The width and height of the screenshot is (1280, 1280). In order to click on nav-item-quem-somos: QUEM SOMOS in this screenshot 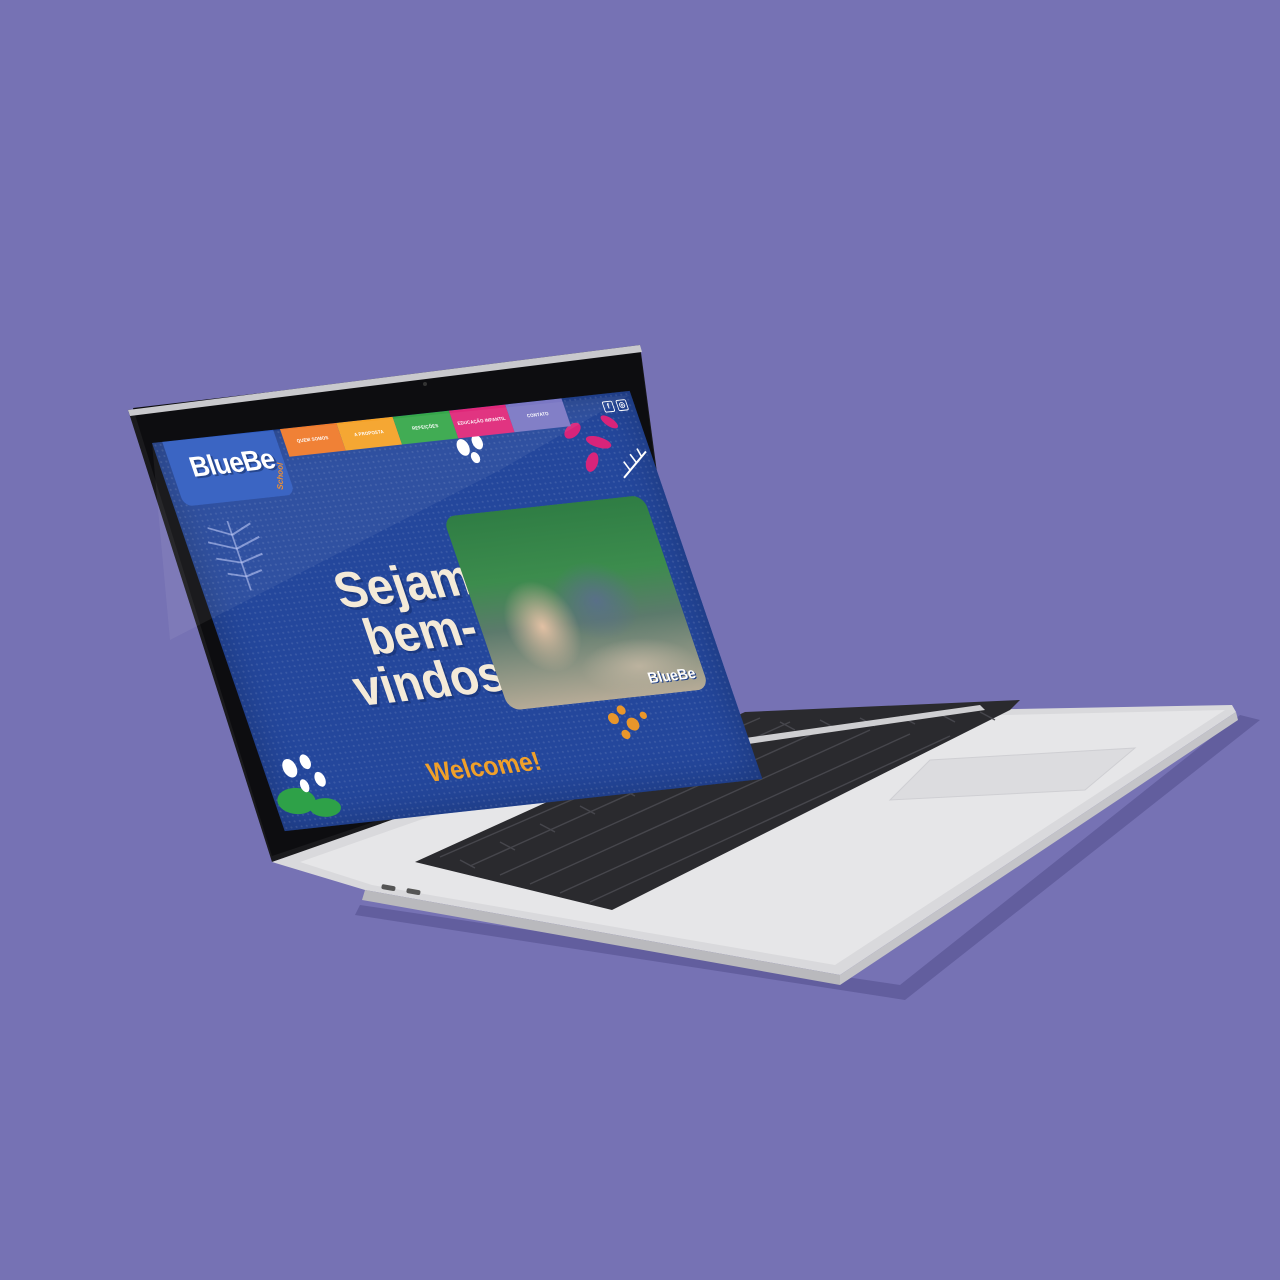, I will do `click(312, 439)`.